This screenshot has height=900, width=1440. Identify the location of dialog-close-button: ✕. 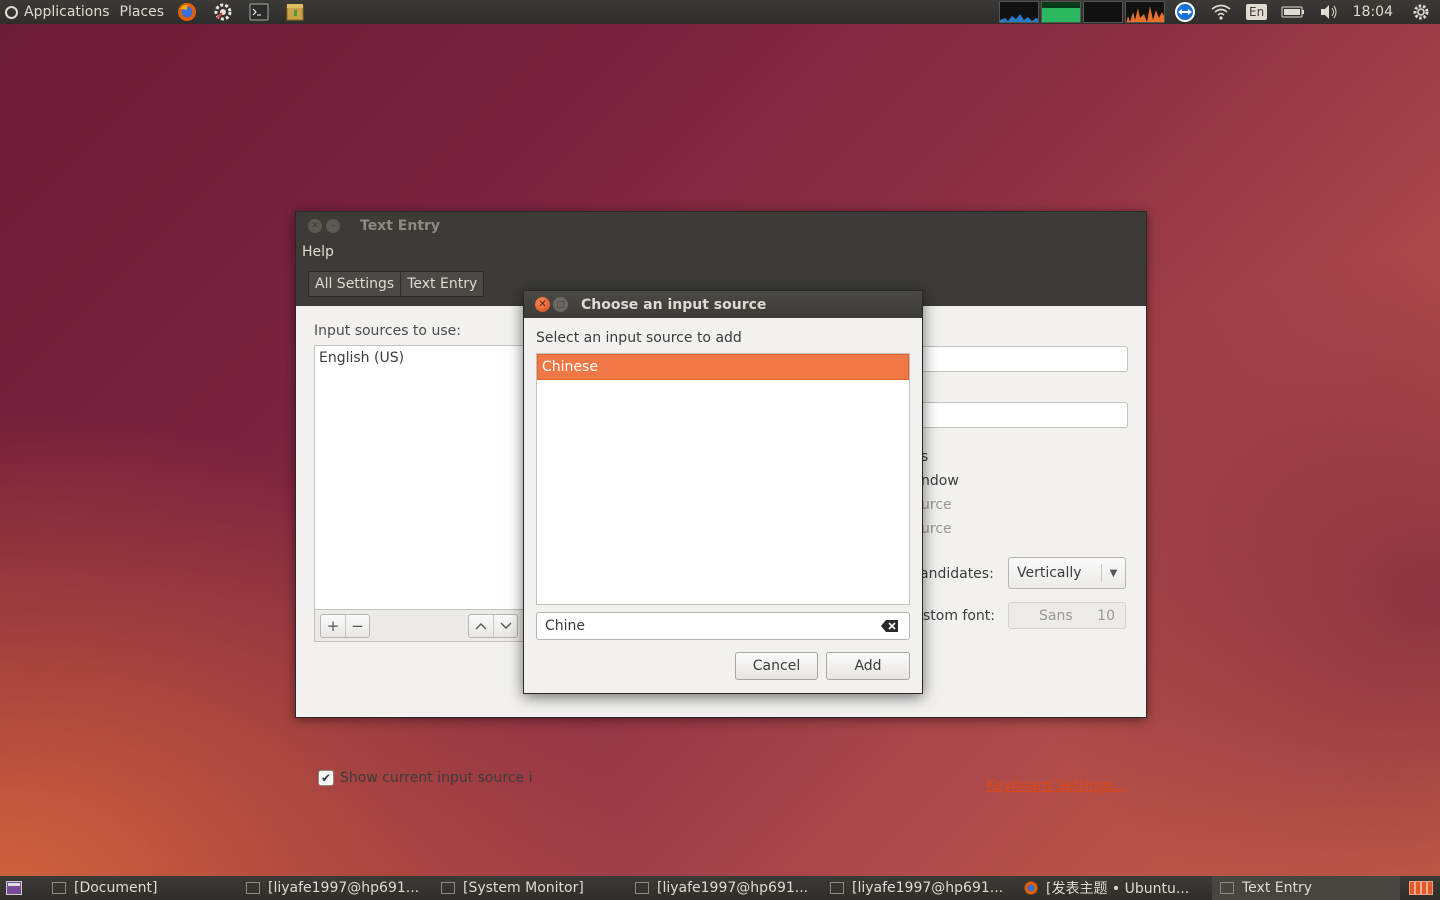
(542, 304).